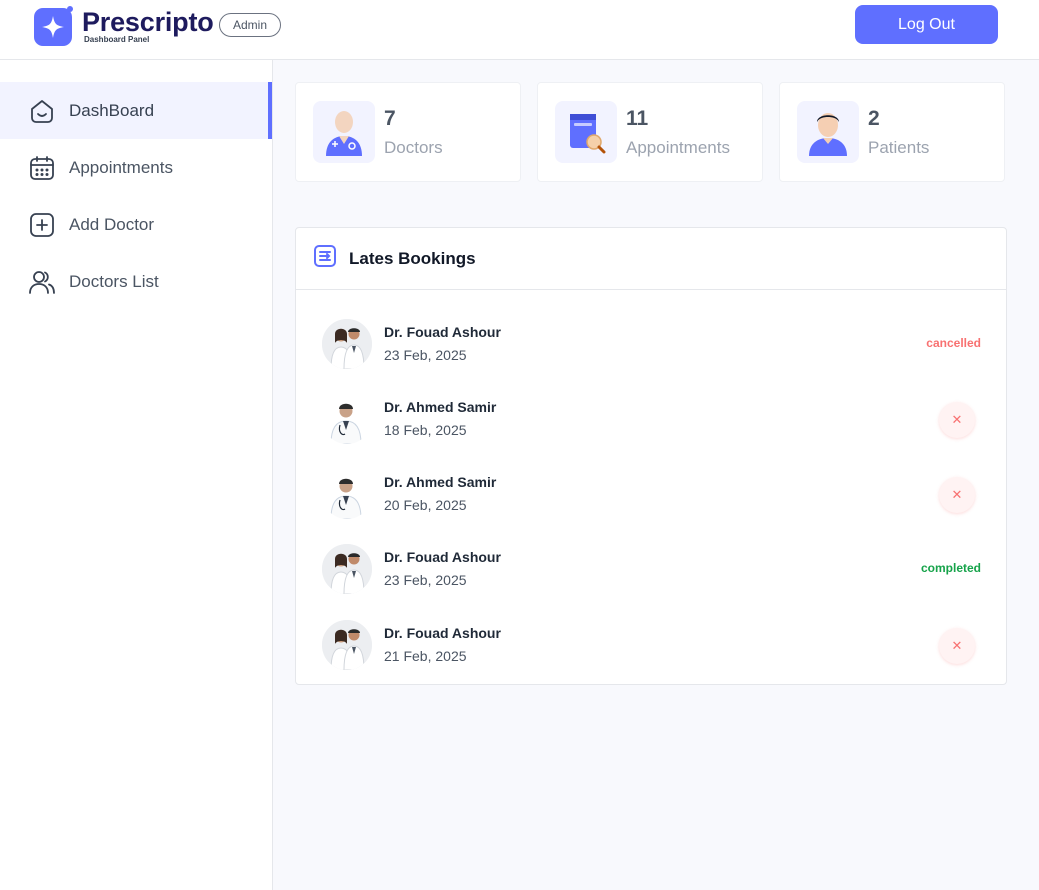 Image resolution: width=1039 pixels, height=890 pixels. Describe the element at coordinates (651, 344) in the screenshot. I see `booking-row: Dr. Fouad Ashour 23 Feb, 2025 cancelled` at that location.